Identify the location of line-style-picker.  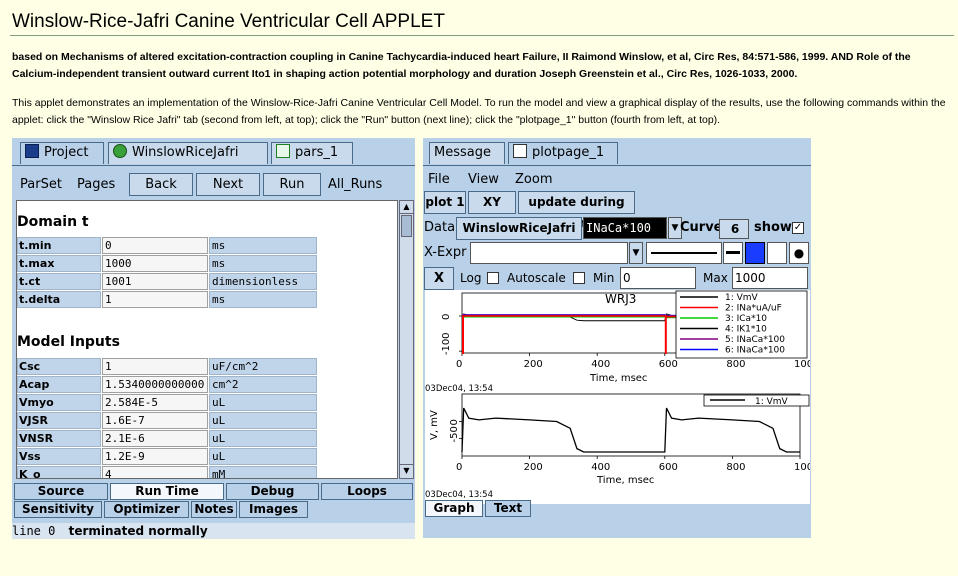
(684, 253).